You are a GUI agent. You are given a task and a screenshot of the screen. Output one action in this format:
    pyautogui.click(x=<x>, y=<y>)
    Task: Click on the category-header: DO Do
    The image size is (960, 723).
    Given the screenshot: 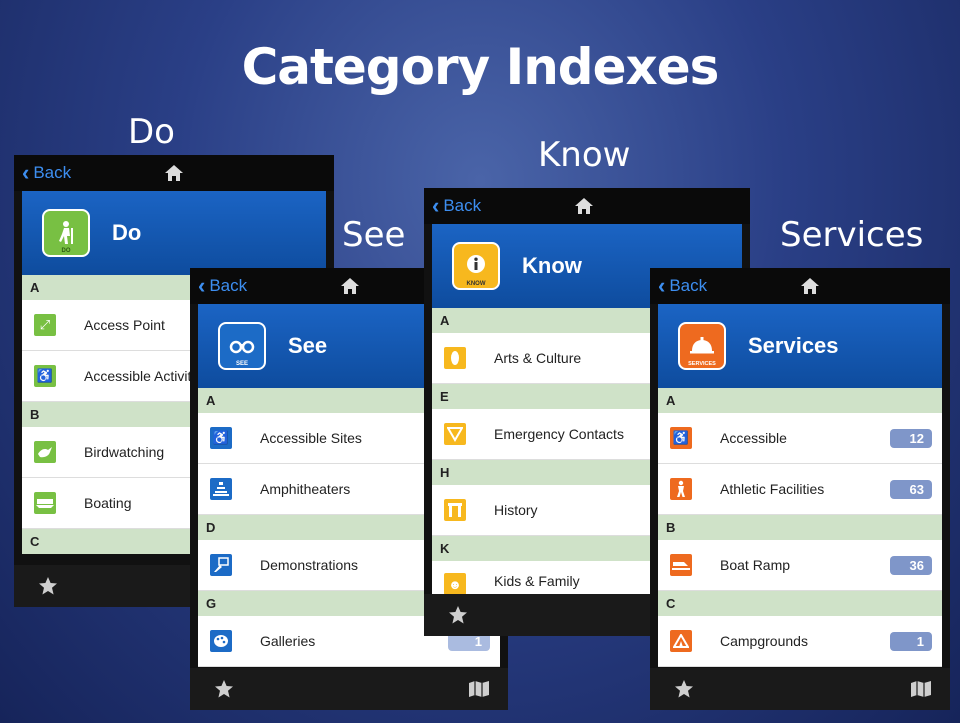 What is the action you would take?
    pyautogui.click(x=174, y=233)
    